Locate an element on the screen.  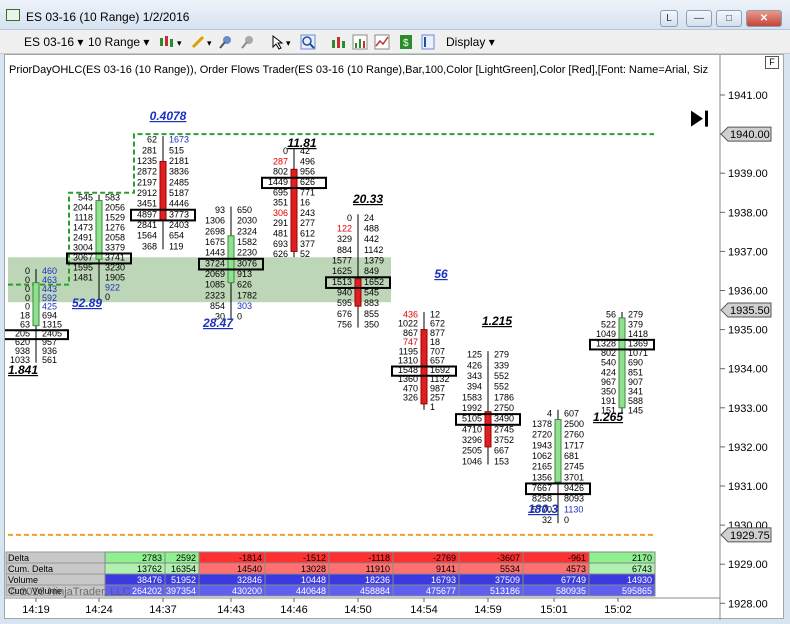
price-label: 1934.00 is located at coordinates (748, 370).